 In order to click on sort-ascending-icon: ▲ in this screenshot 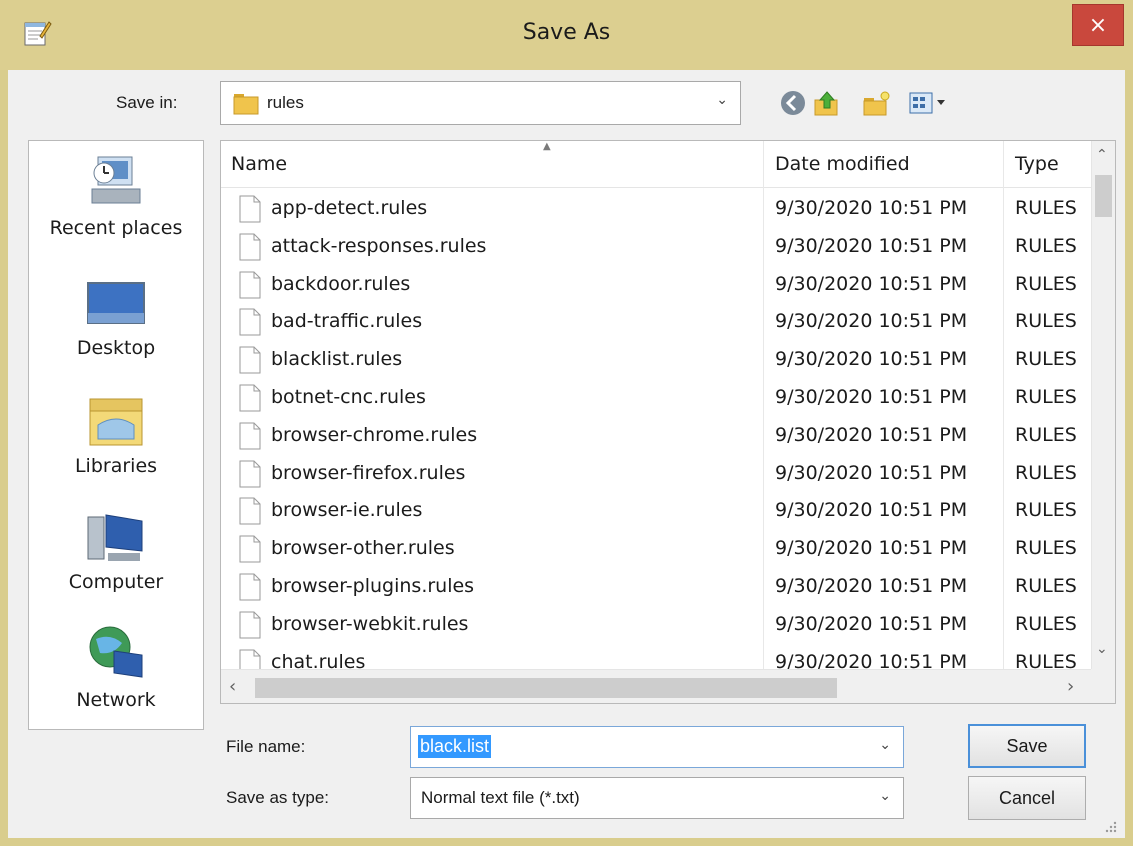, I will do `click(547, 146)`.